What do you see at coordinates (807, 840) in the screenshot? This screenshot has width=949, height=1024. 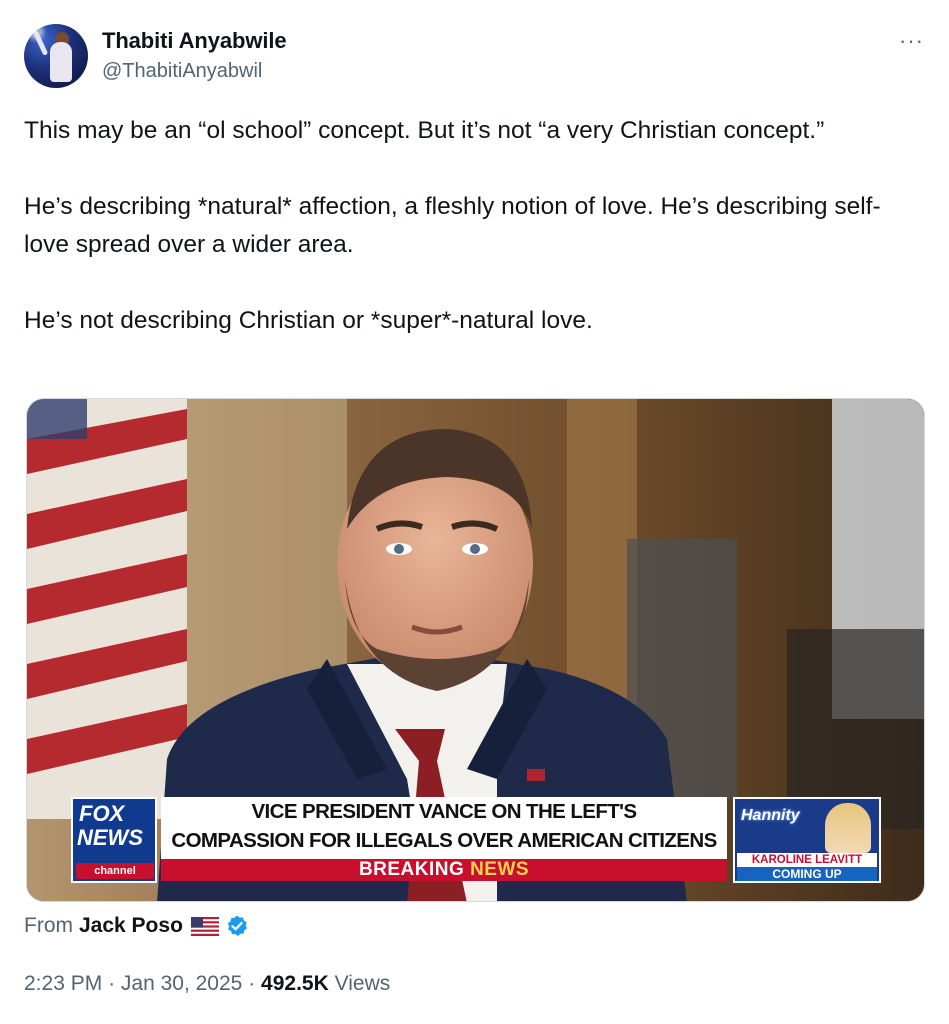 I see `show-promo: Hannity KAROLINE LEAVITT COMING UP` at bounding box center [807, 840].